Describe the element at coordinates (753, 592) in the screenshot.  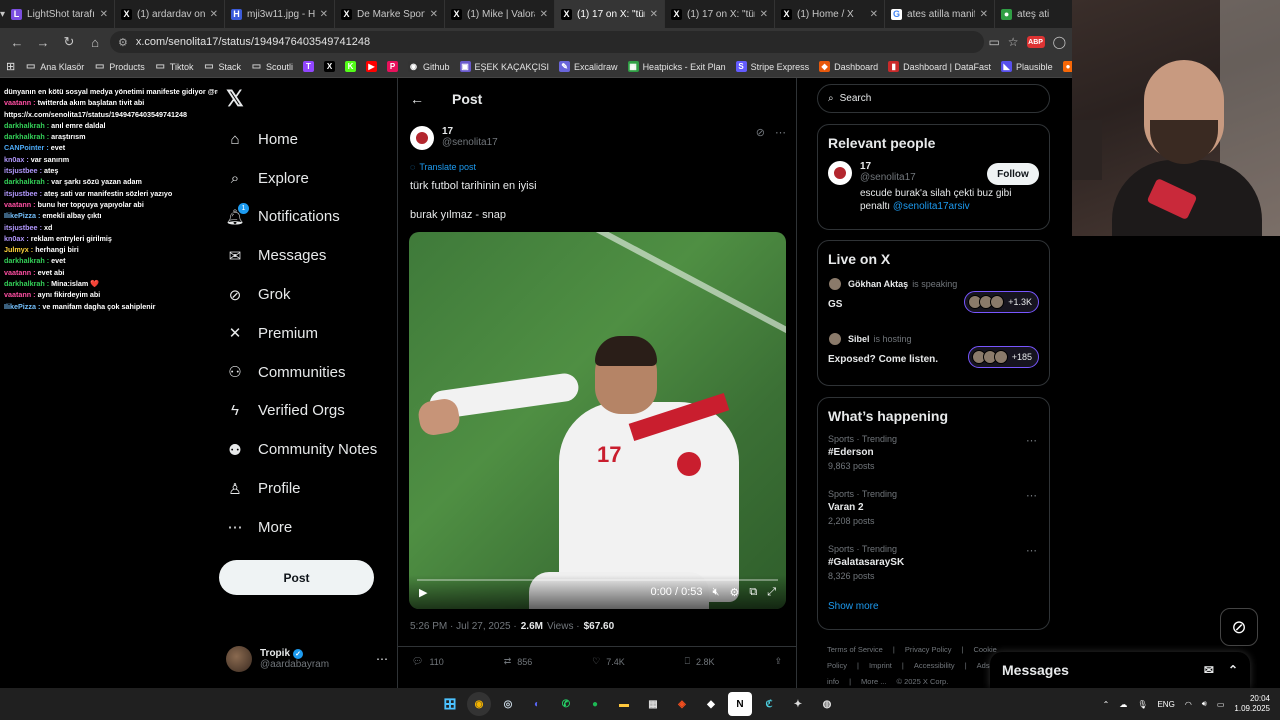
I see `pip-icon: ⧉` at that location.